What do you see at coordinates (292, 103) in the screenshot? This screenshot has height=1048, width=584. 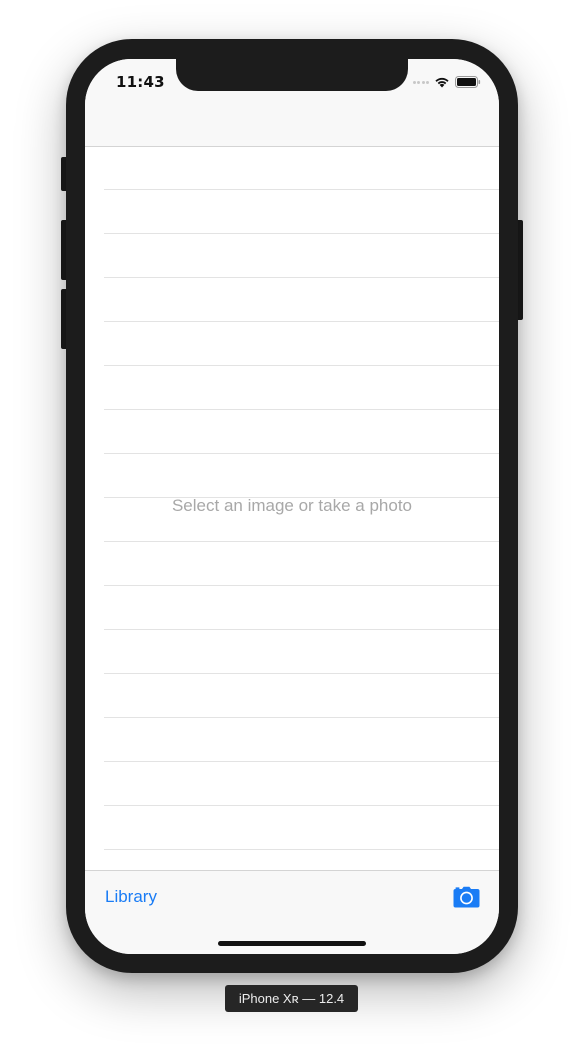 I see `navigation-bar: 11:43` at bounding box center [292, 103].